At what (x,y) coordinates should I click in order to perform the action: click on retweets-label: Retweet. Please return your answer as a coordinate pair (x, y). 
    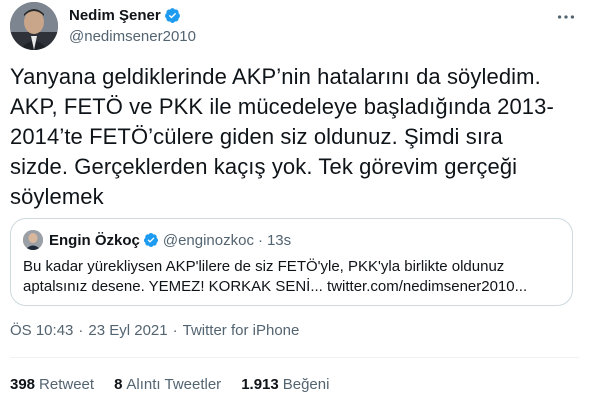
    Looking at the image, I should click on (67, 384).